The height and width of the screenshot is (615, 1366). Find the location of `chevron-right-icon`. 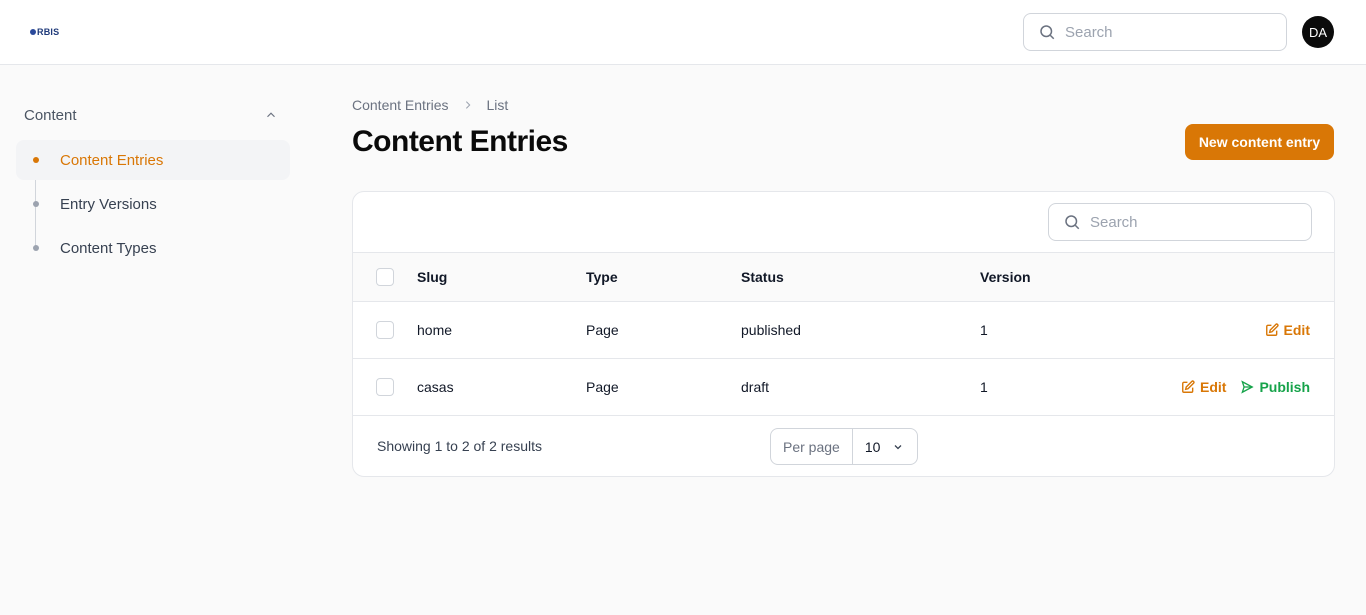

chevron-right-icon is located at coordinates (467, 105).